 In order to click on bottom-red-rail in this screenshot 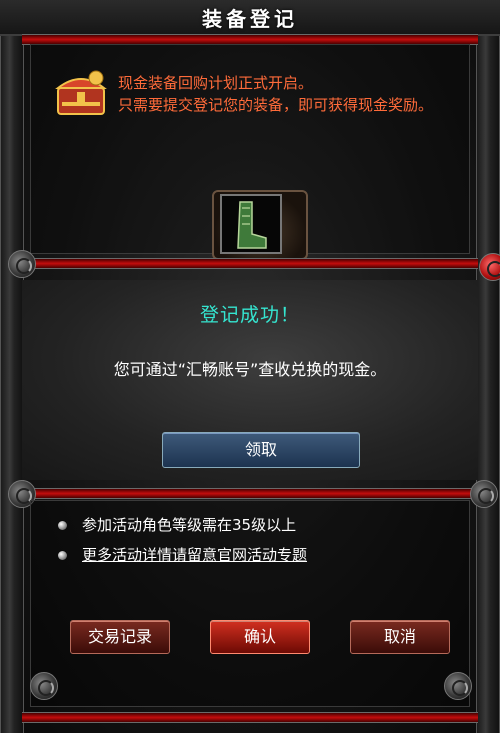, I will do `click(250, 717)`.